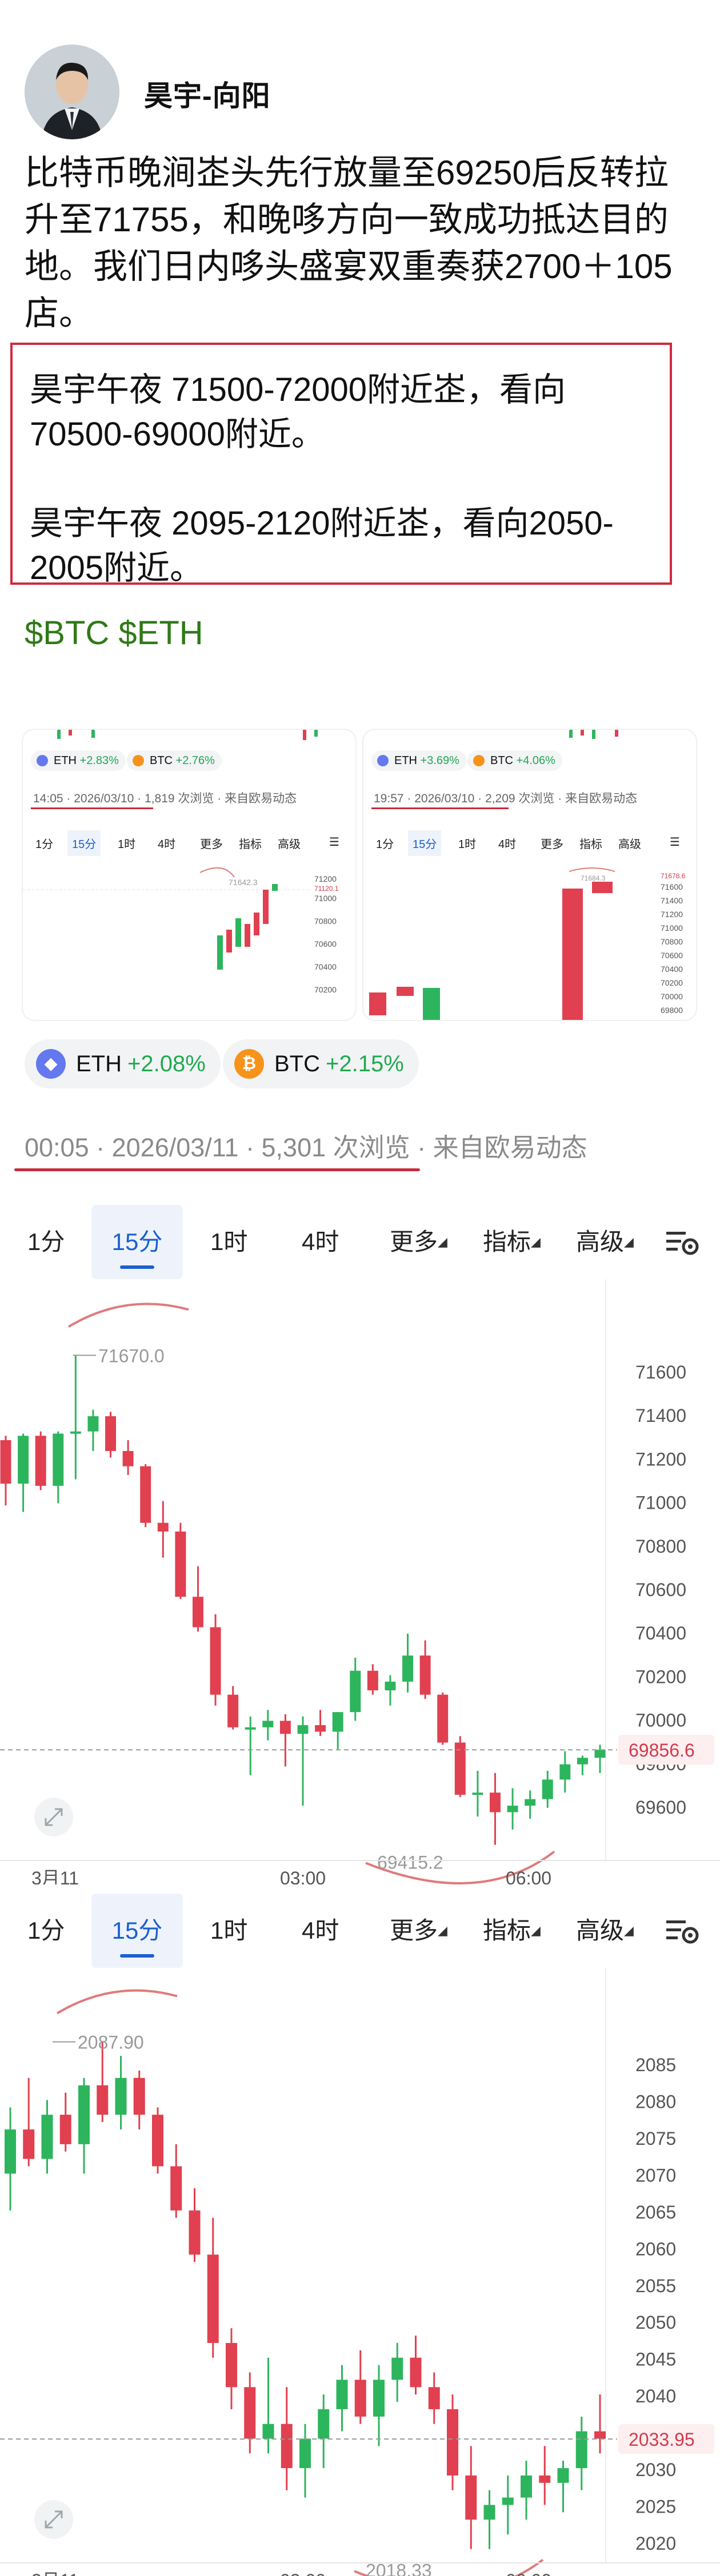  Describe the element at coordinates (660, 1633) in the screenshot. I see `y-tick-label: 70400` at that location.